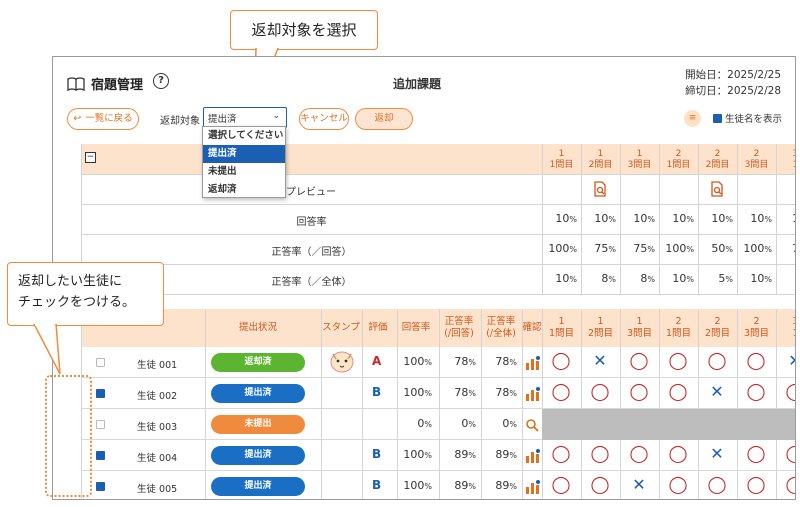 The image size is (800, 507). Describe the element at coordinates (244, 154) in the screenshot. I see `dropdown-option: 提出済` at that location.